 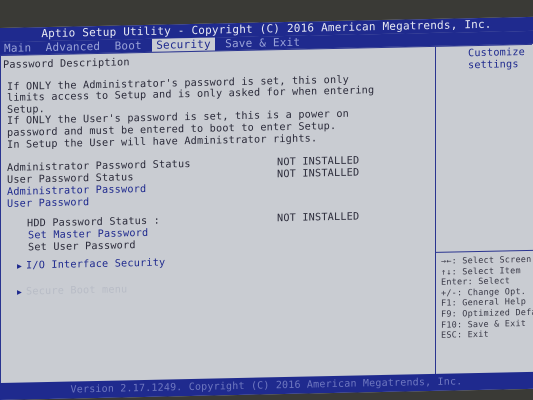 I want to click on item-help-panel: Customize settings, so click(x=496, y=59).